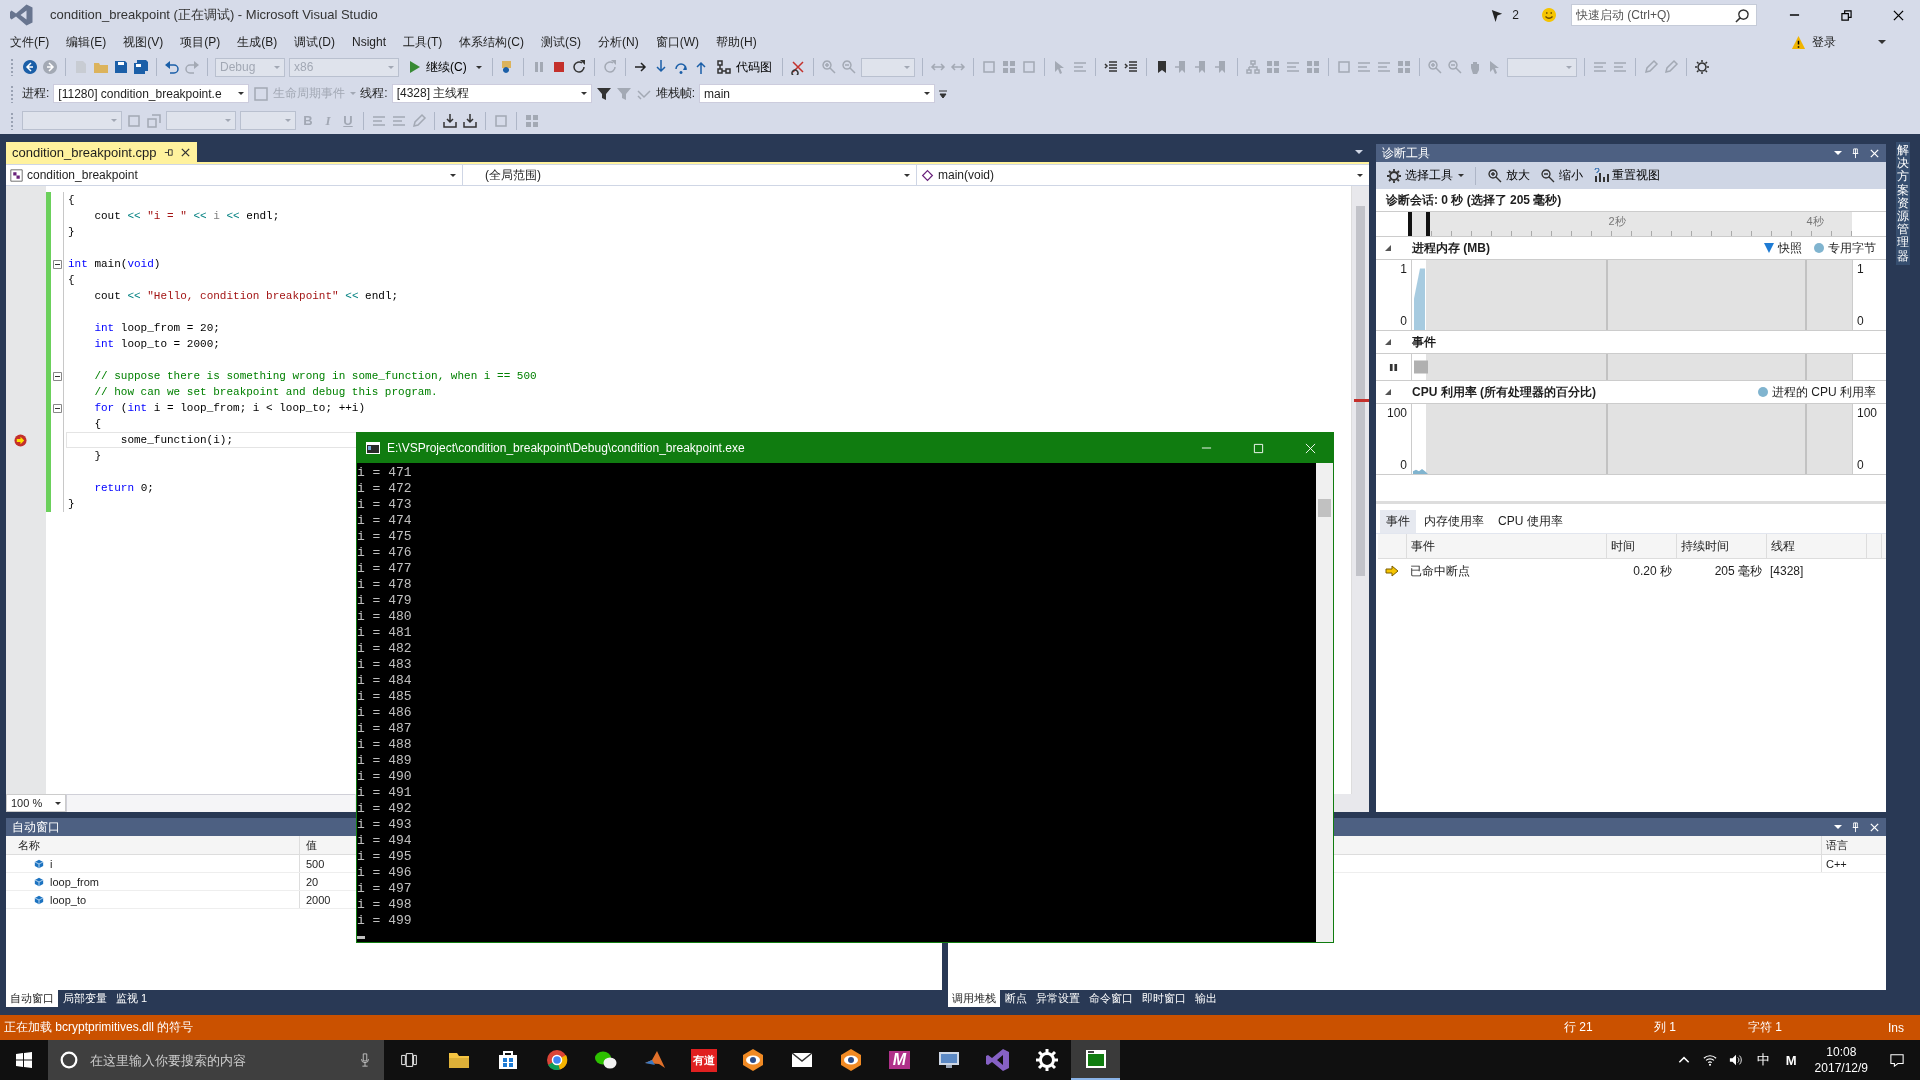  I want to click on menu-item: 文件(F), so click(32, 42).